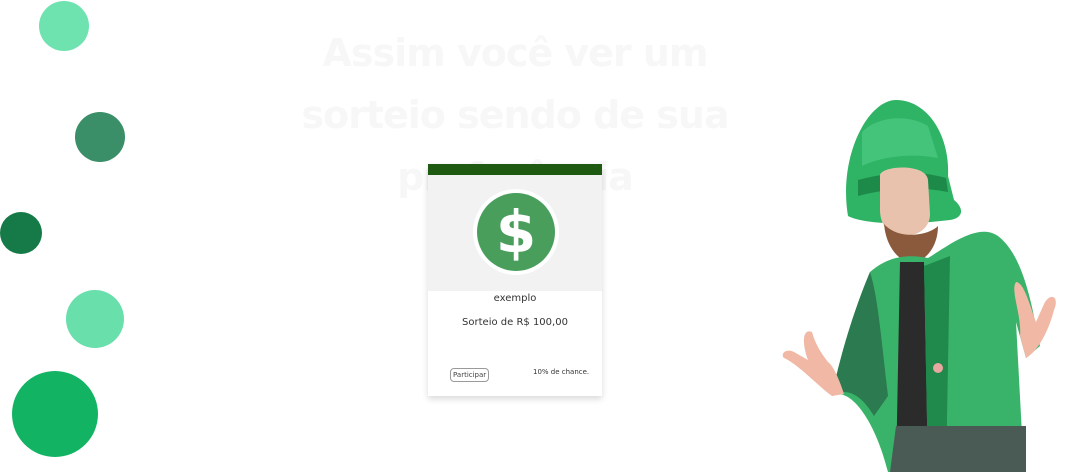 This screenshot has width=1068, height=472. I want to click on dollar-sign-icon: $, so click(516, 232).